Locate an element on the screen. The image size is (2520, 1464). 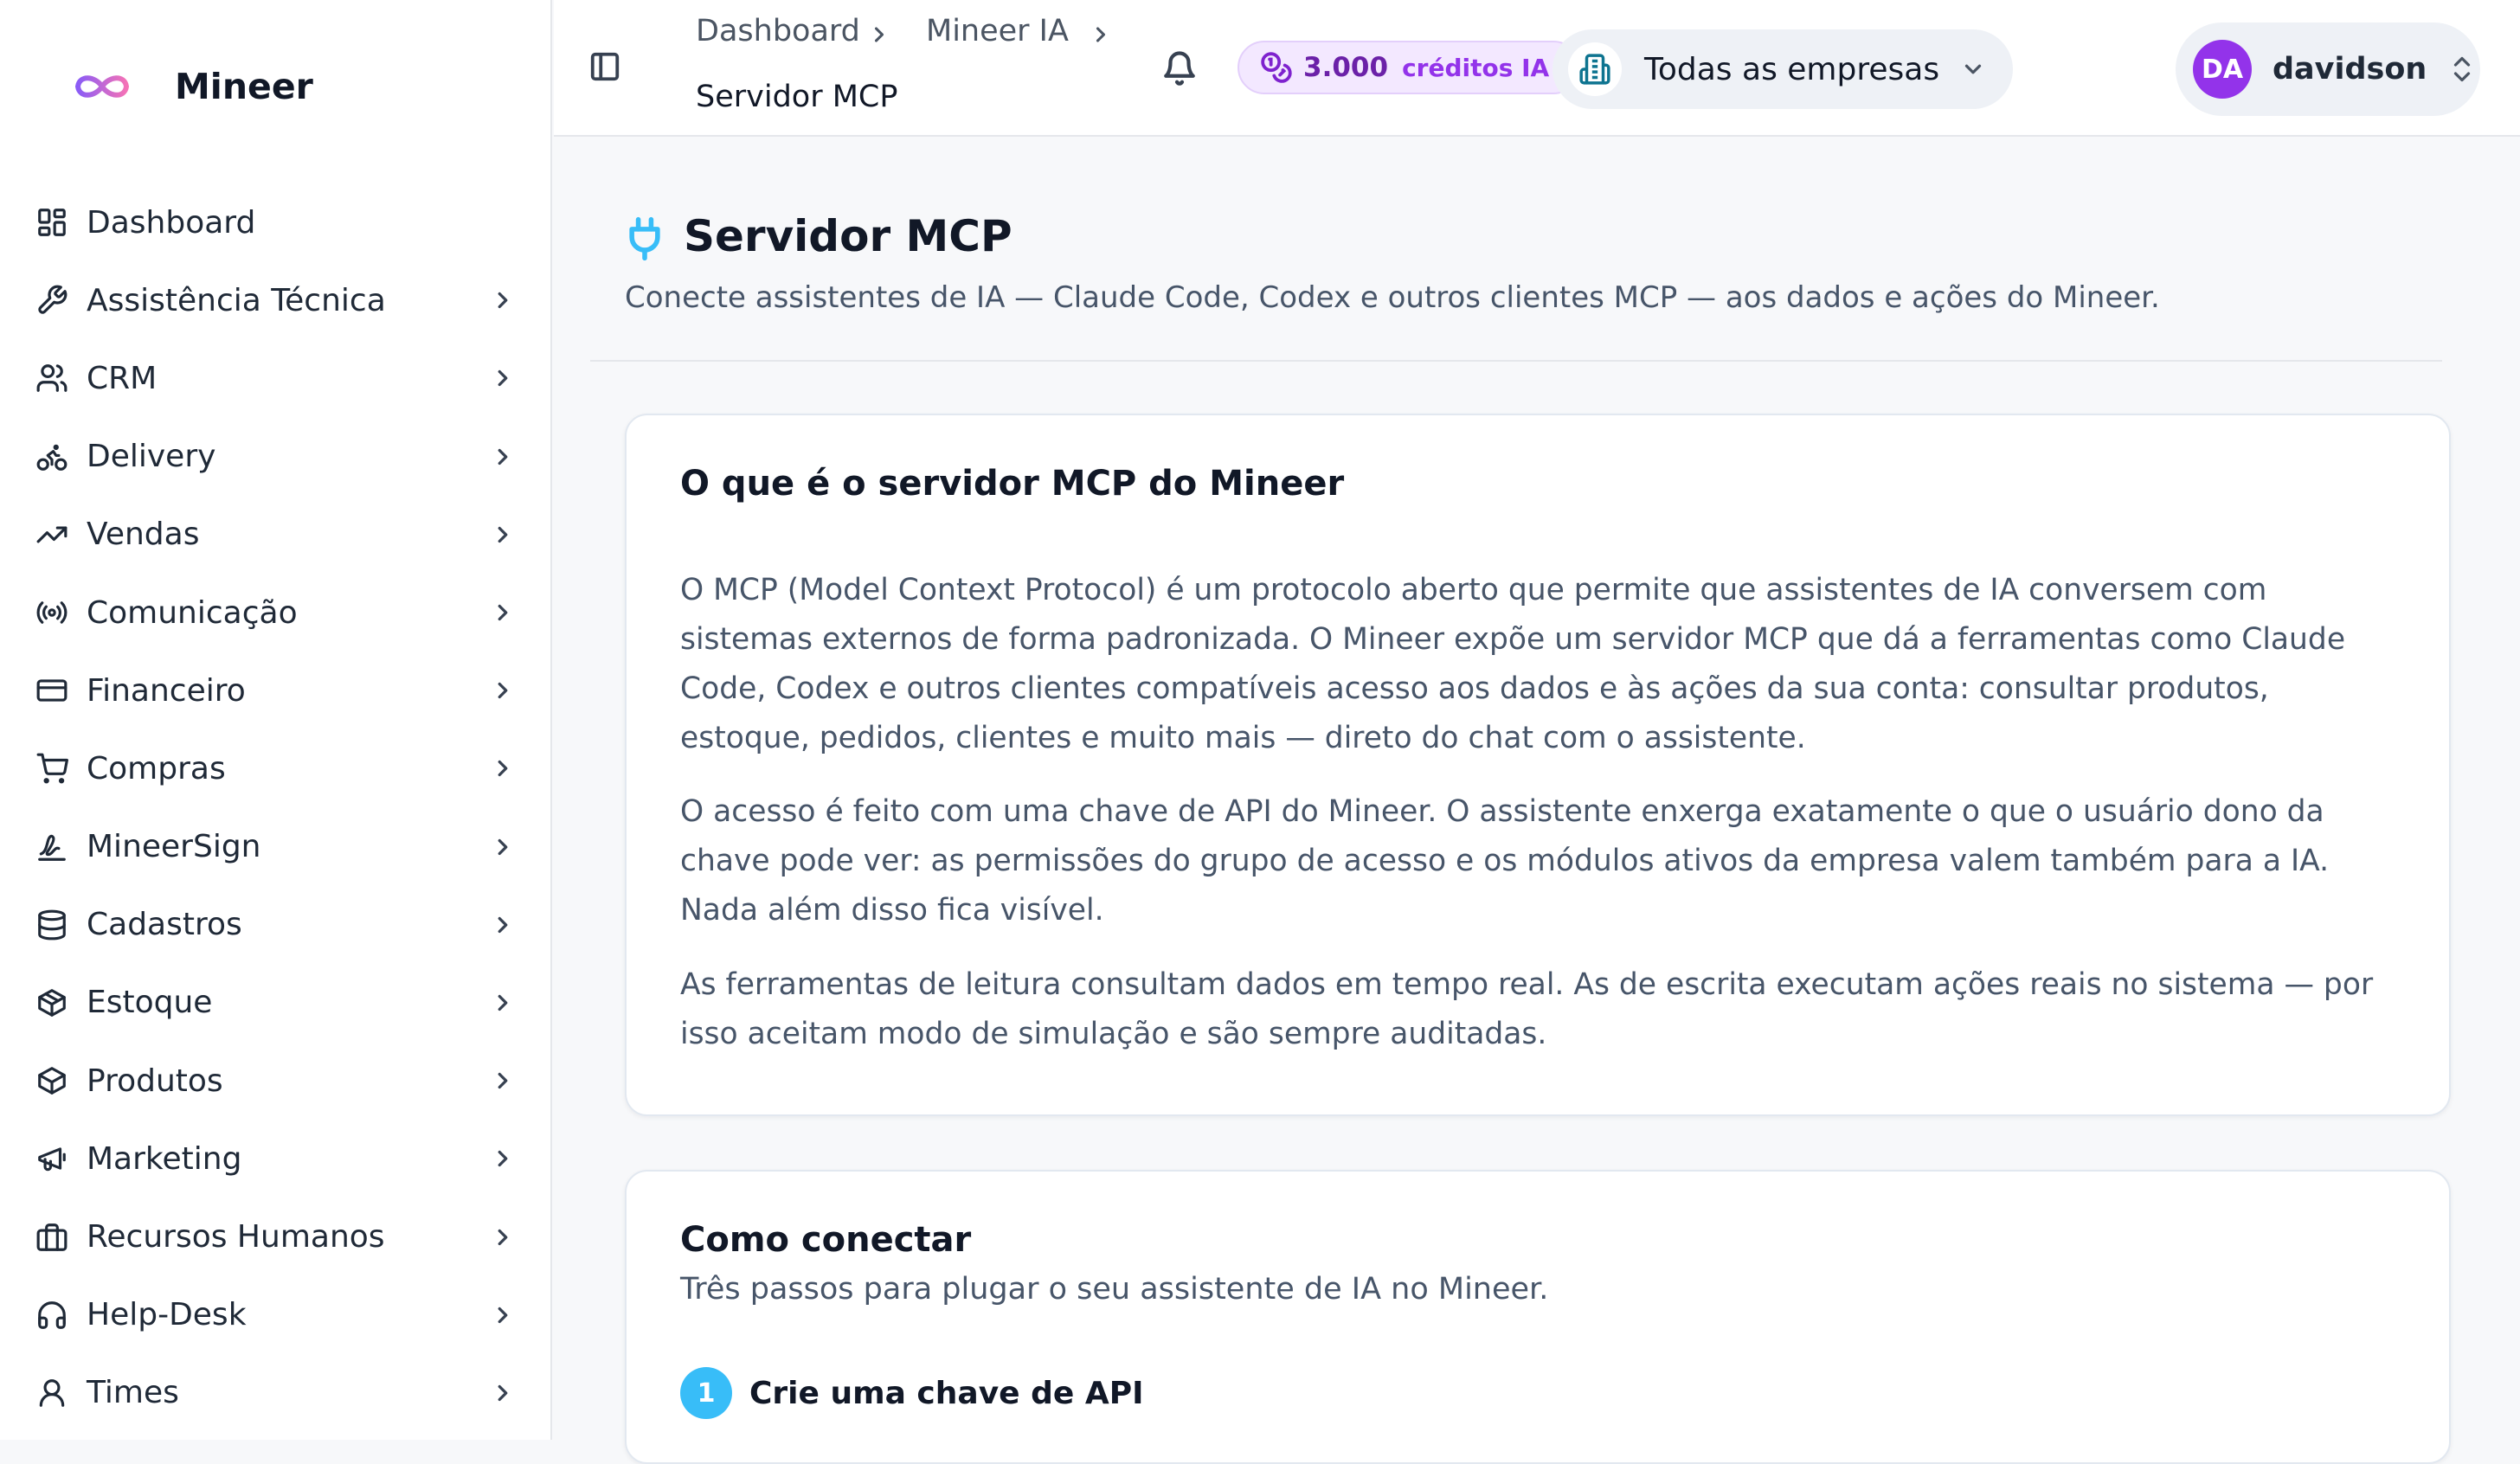
sidebar-item-delivery: Delivery is located at coordinates (276, 457).